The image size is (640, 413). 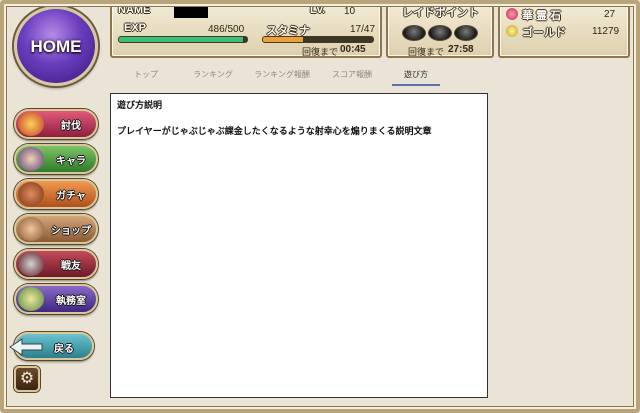 What do you see at coordinates (226, 29) in the screenshot?
I see `exp-value: 486/500` at bounding box center [226, 29].